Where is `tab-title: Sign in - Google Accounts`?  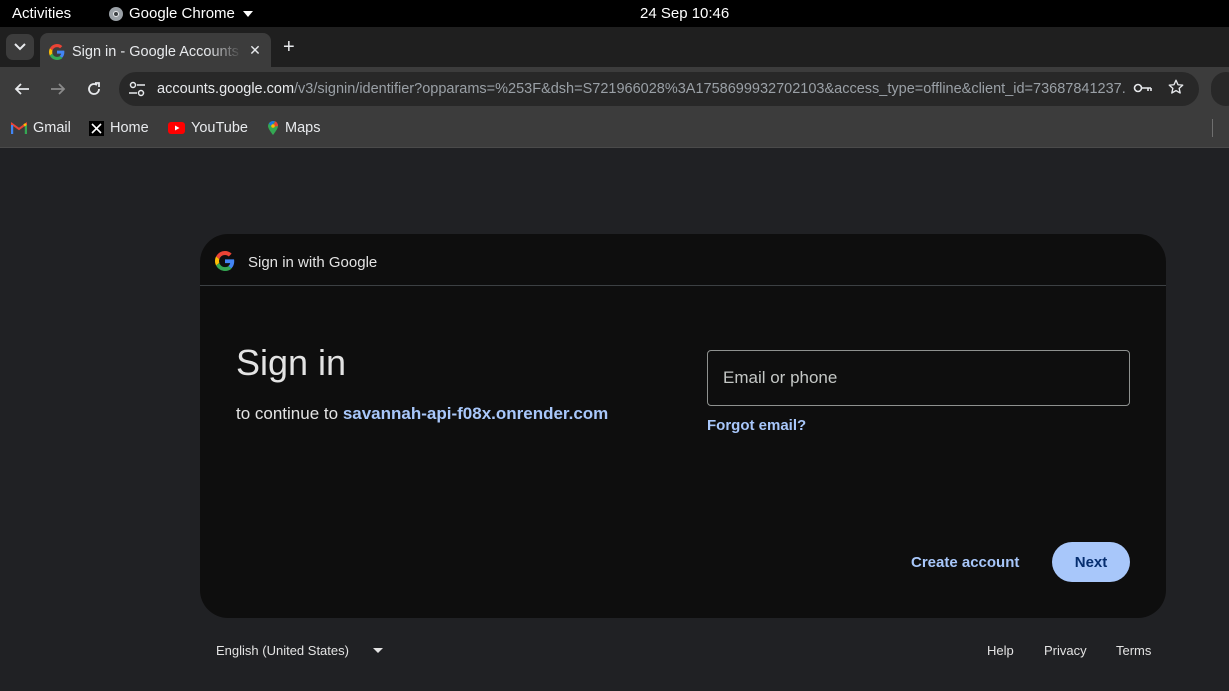 tab-title: Sign in - Google Accounts is located at coordinates (155, 52).